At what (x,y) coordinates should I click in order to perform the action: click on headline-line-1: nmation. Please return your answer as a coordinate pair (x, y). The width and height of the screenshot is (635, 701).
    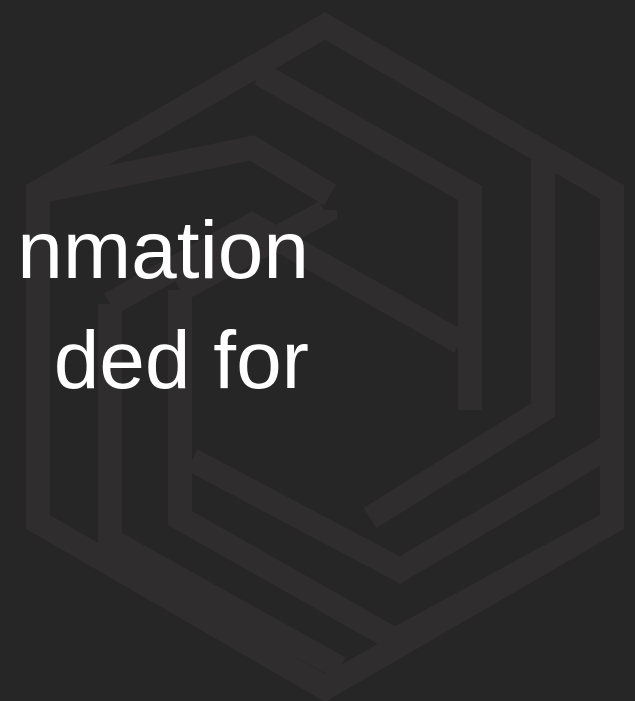
    Looking at the image, I should click on (163, 250).